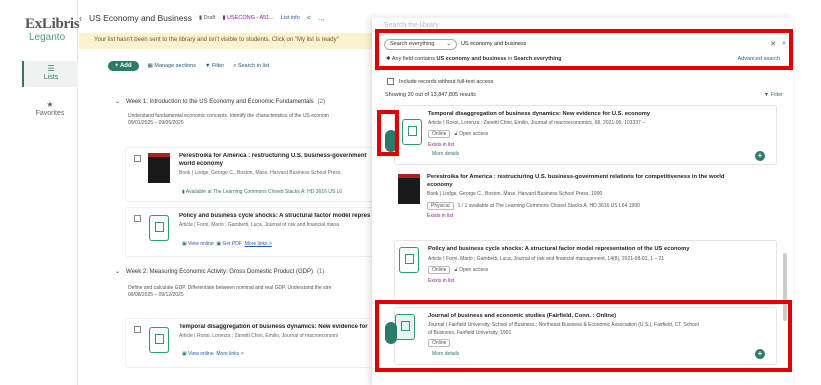 This screenshot has width=821, height=385. I want to click on logo-text: ExLibris, so click(52, 24).